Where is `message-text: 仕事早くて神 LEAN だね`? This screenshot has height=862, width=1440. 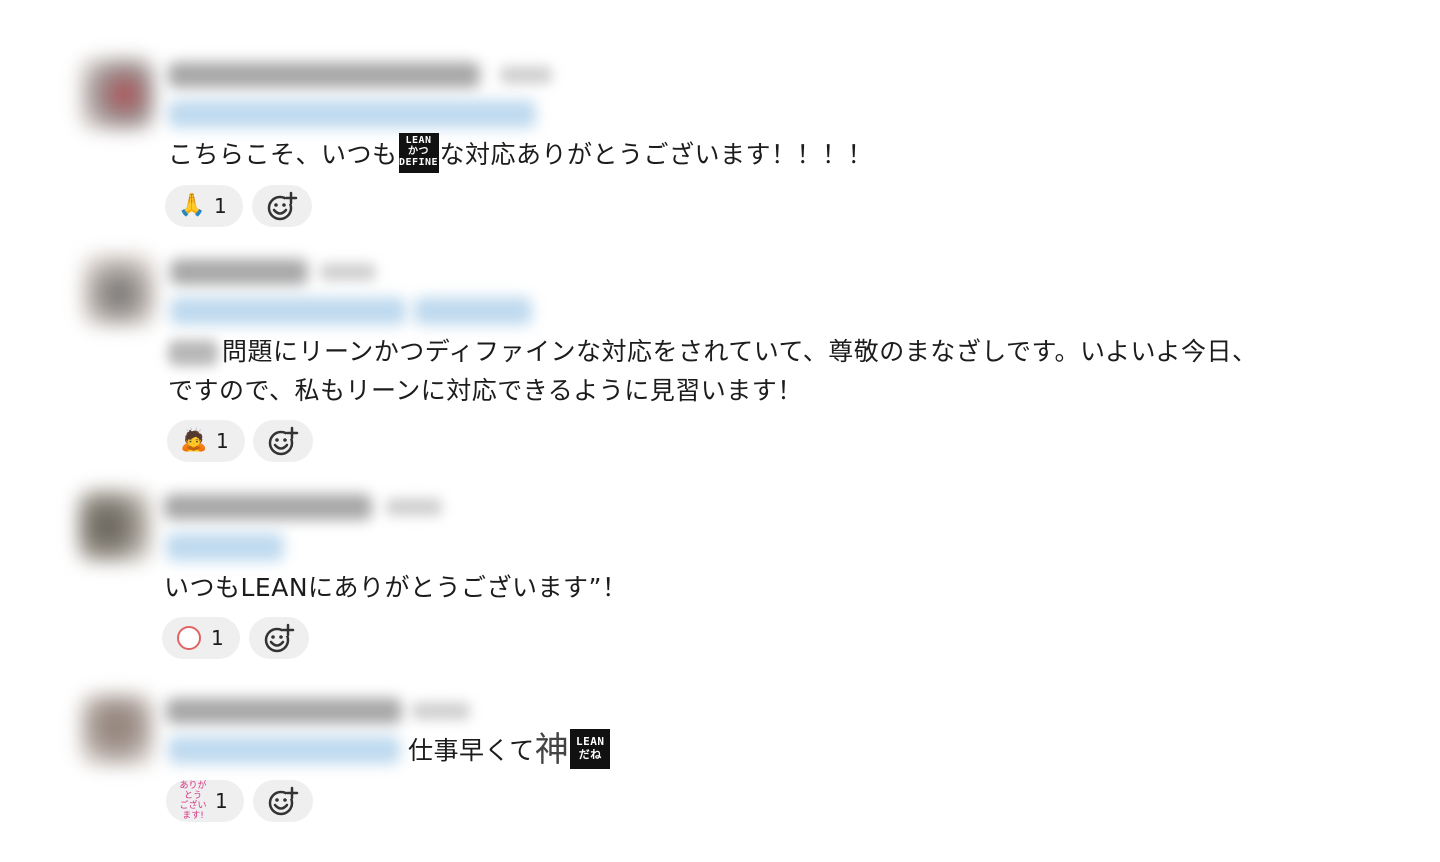 message-text: 仕事早くて神 LEAN だね is located at coordinates (509, 749).